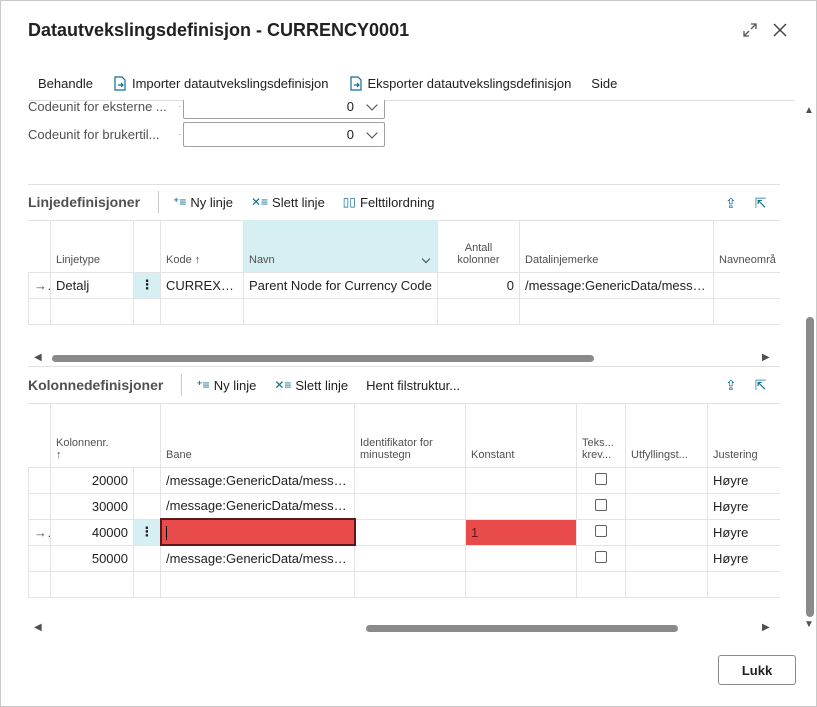  What do you see at coordinates (389, 202) in the screenshot?
I see `field-mapping-button: ▯▯ Felttilordning` at bounding box center [389, 202].